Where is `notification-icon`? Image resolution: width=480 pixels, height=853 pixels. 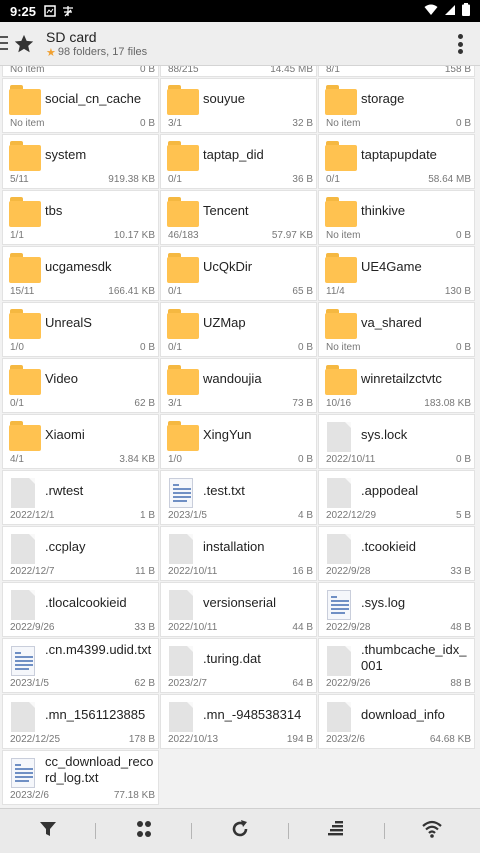
notification-icon is located at coordinates (50, 11).